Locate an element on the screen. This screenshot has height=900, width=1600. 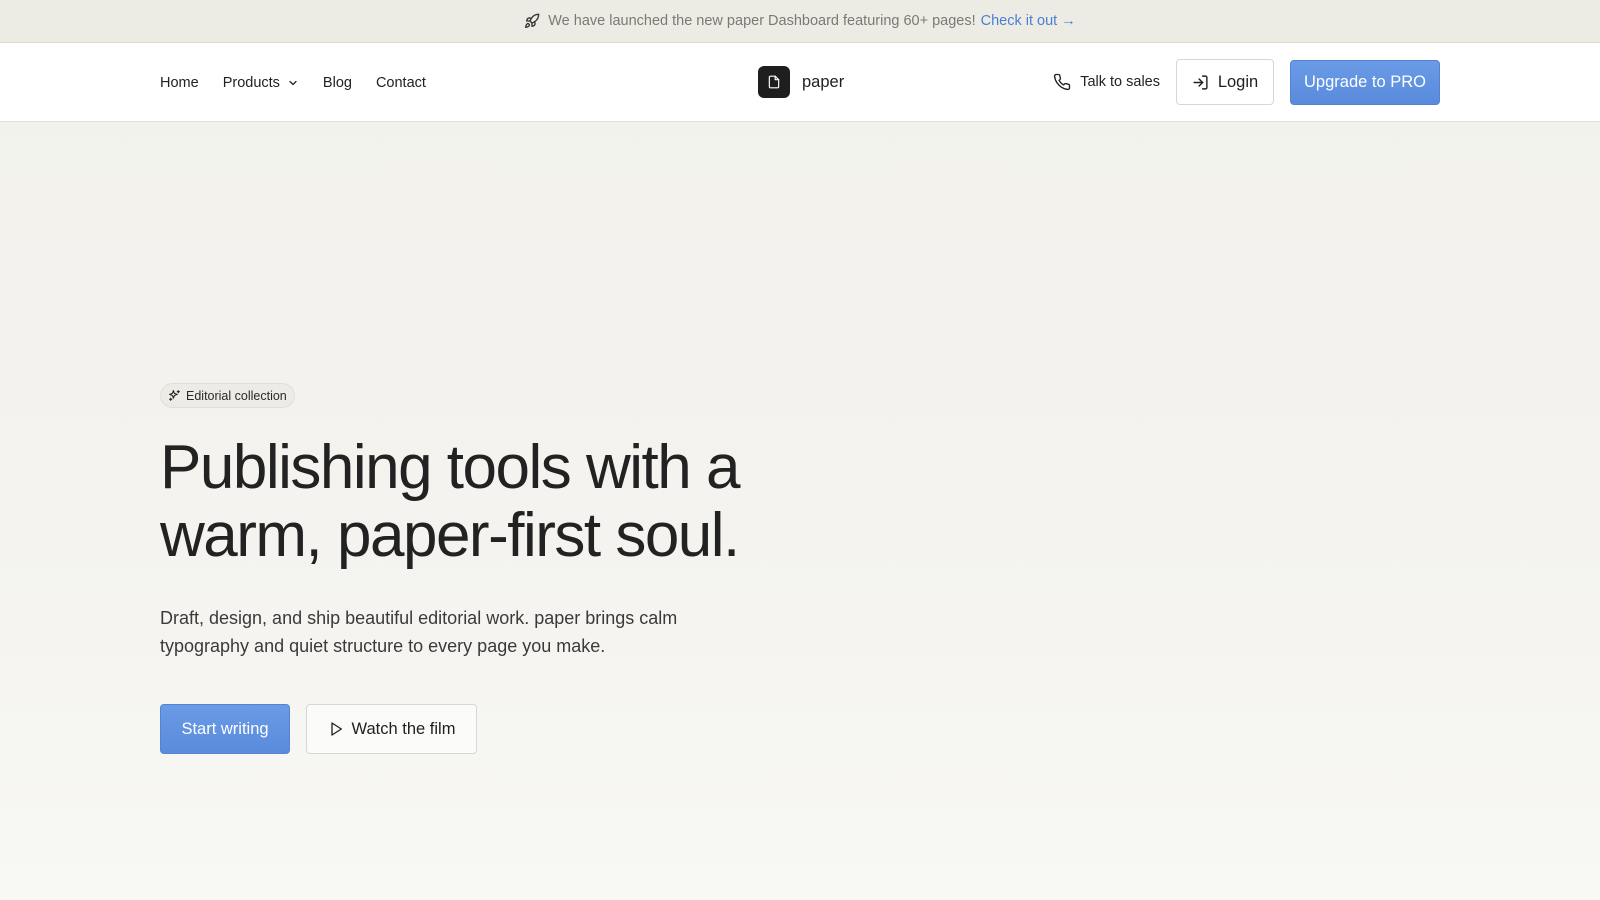
brand-logo-link: paper is located at coordinates (801, 82).